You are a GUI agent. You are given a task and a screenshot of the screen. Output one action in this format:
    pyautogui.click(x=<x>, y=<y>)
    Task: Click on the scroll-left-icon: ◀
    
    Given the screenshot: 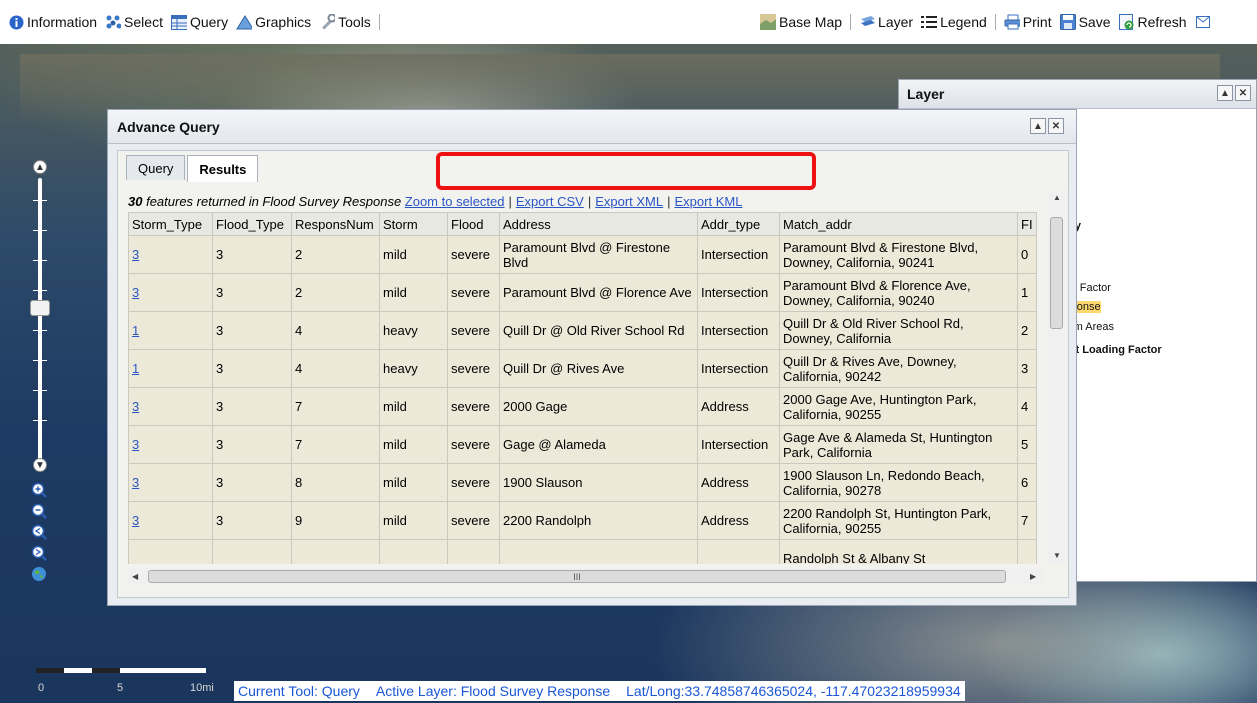 What is the action you would take?
    pyautogui.click(x=135, y=576)
    